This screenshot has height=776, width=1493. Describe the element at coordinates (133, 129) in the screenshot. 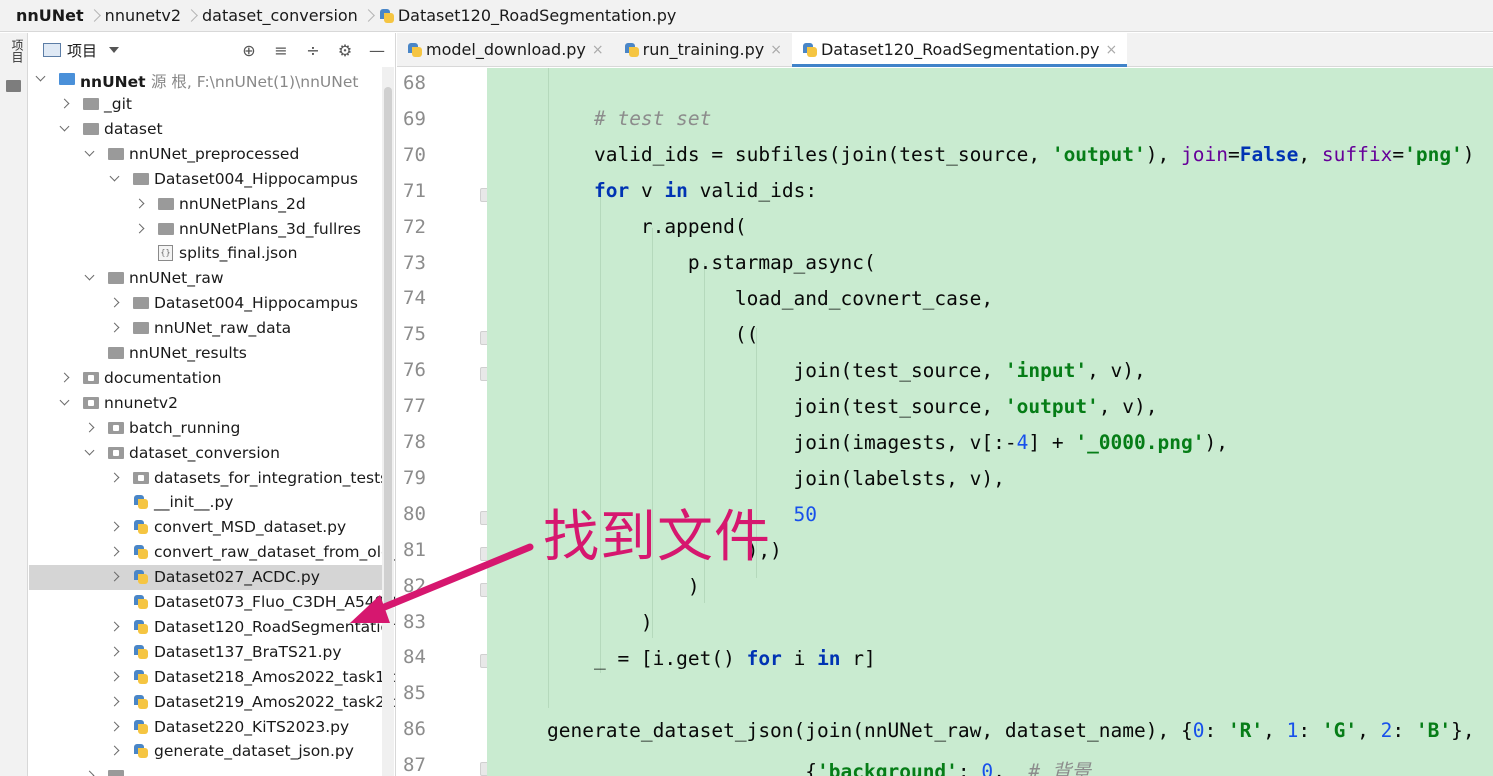

I see `tree-item-label: dataset` at that location.